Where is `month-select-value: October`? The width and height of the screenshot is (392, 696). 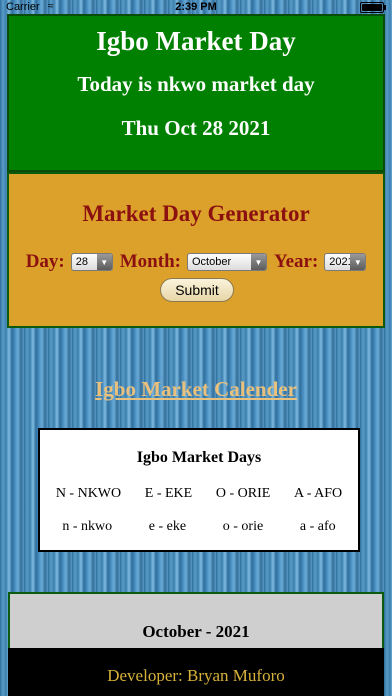
month-select-value: October is located at coordinates (211, 262).